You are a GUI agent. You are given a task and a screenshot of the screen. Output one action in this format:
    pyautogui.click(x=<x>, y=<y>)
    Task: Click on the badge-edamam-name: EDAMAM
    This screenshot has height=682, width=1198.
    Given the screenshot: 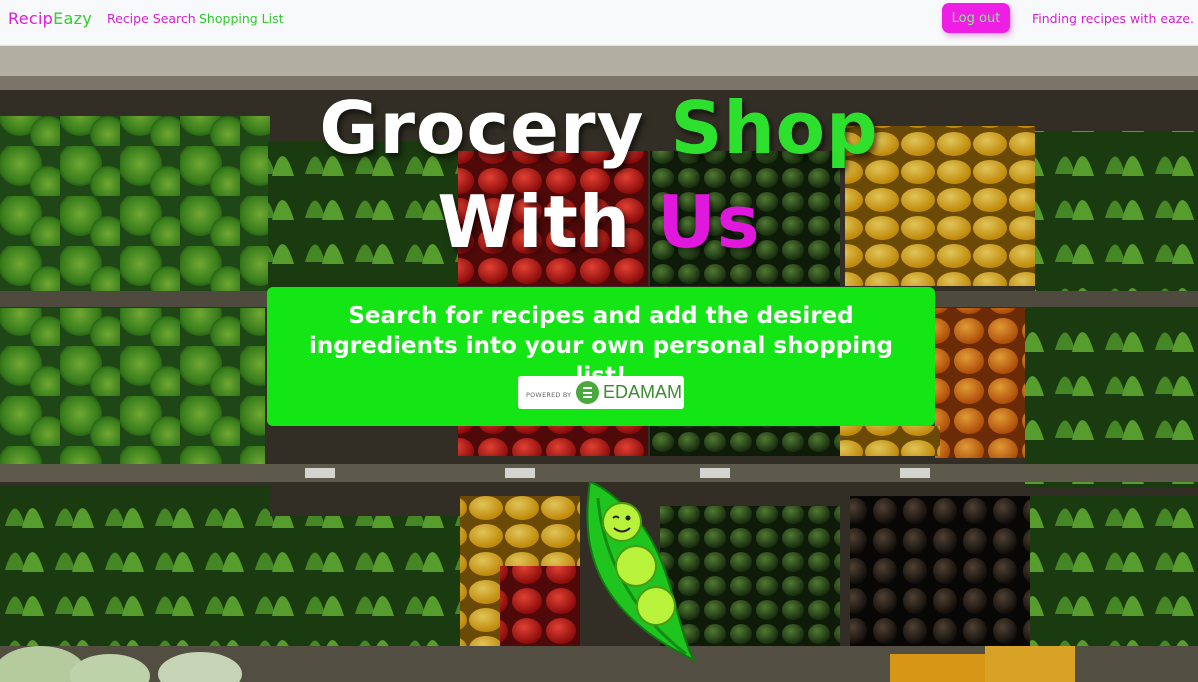 What is the action you would take?
    pyautogui.click(x=643, y=392)
    